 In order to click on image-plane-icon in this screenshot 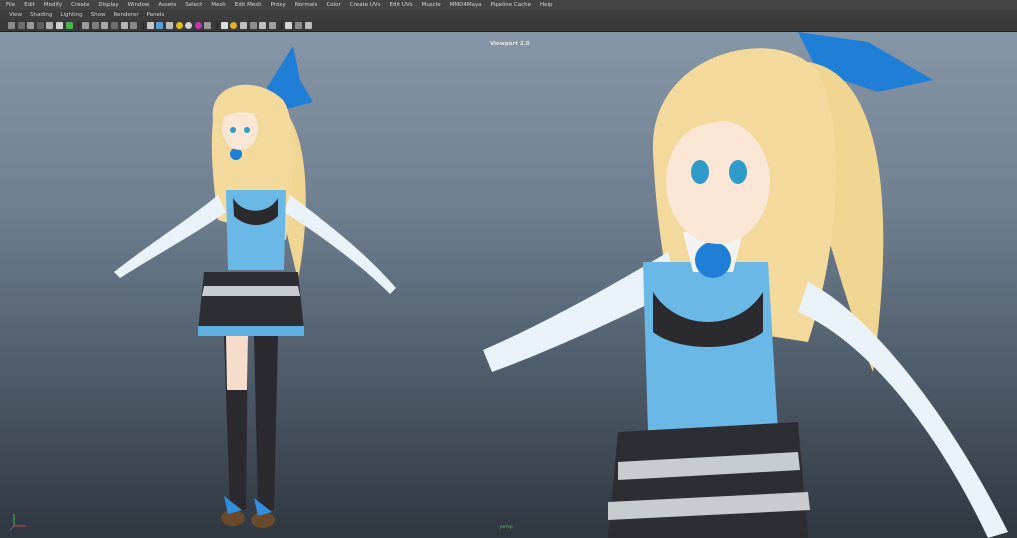, I will do `click(40, 25)`.